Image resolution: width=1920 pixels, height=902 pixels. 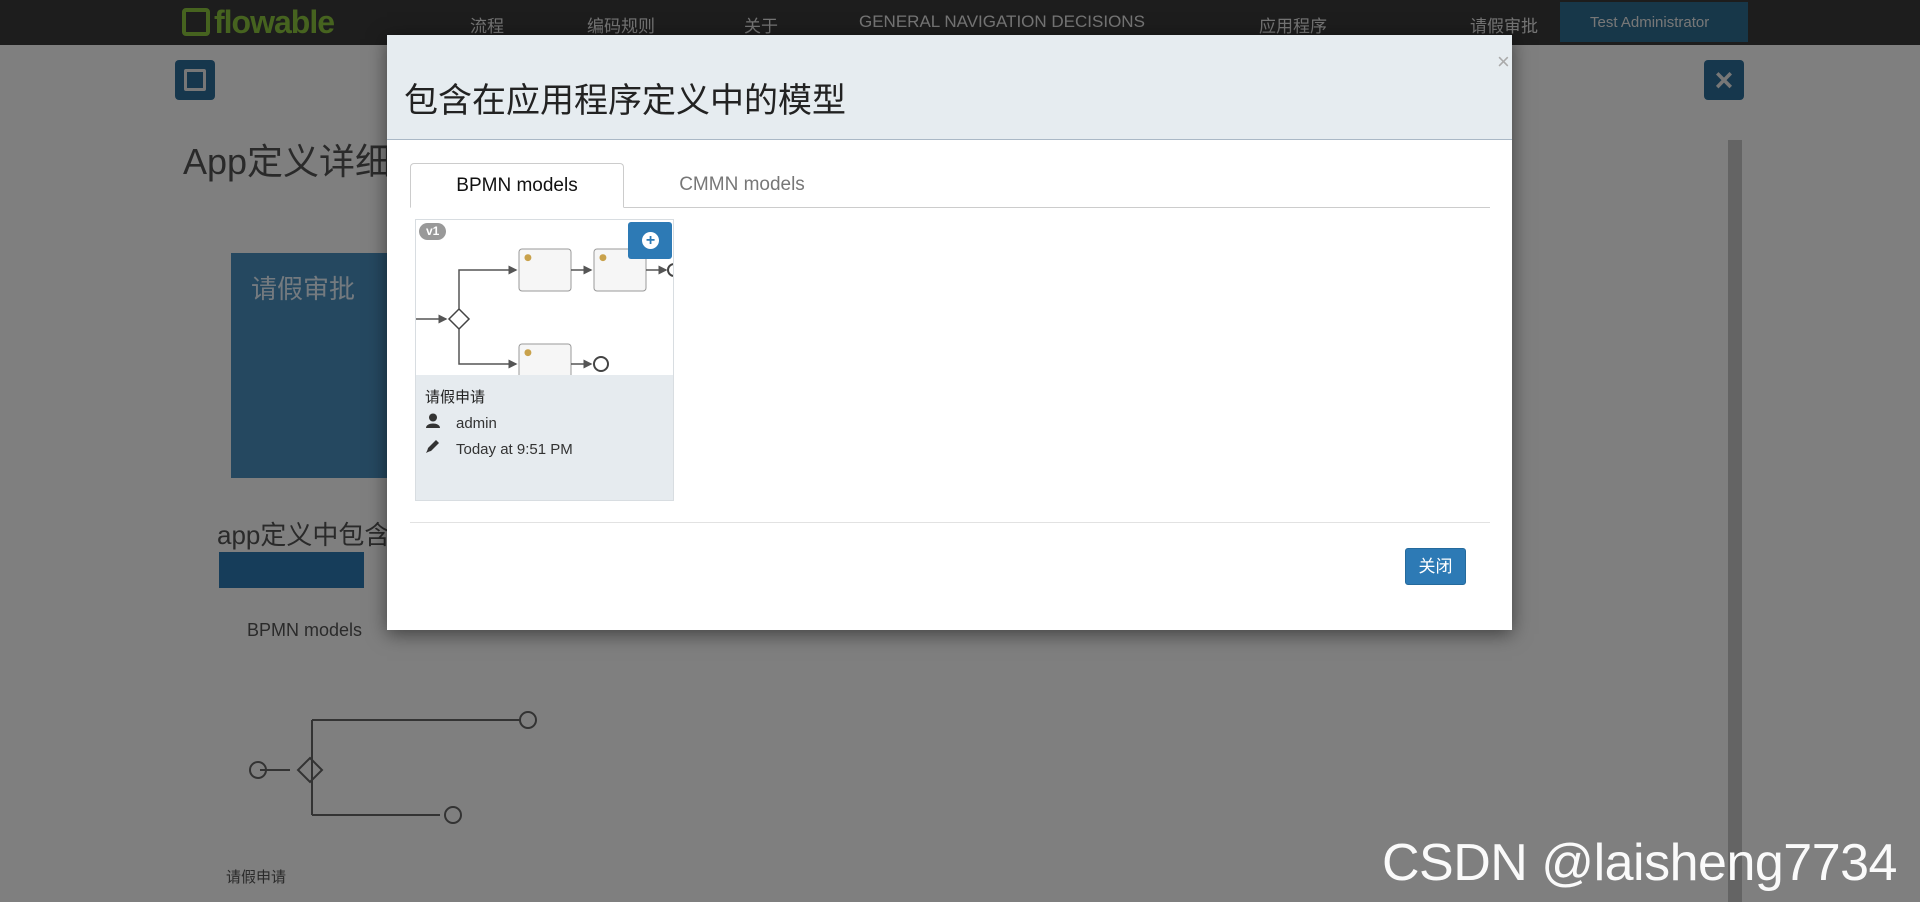 I want to click on plus-circle-icon: +, so click(x=650, y=240).